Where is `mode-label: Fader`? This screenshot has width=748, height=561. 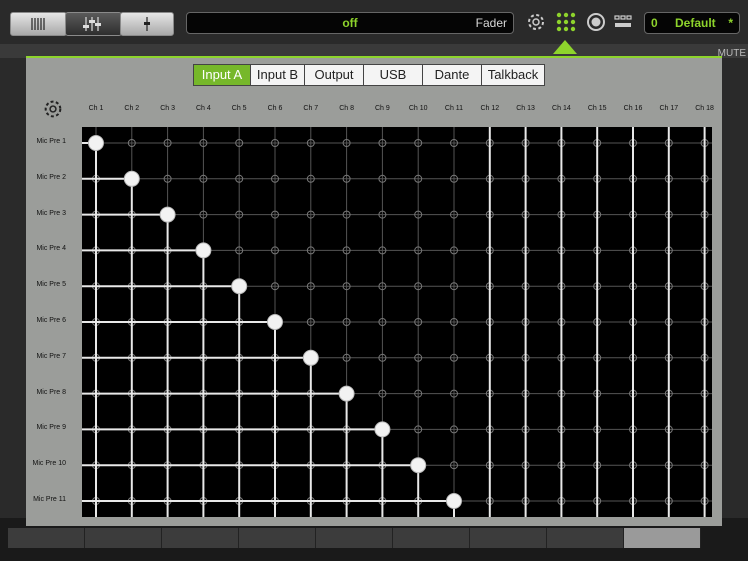 mode-label: Fader is located at coordinates (491, 23).